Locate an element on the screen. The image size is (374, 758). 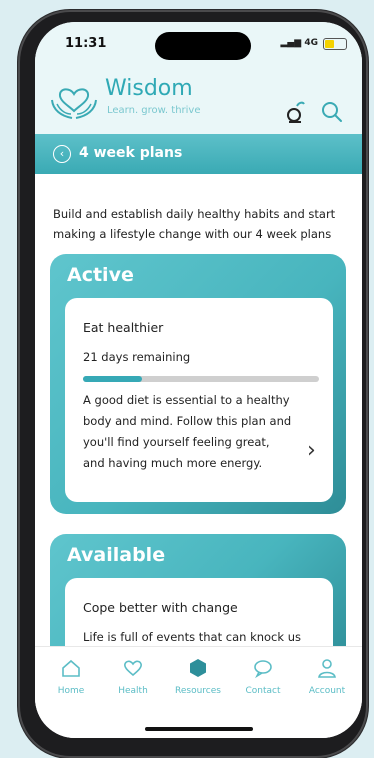
plan-description: Life is full of events that can knock us is located at coordinates (192, 637).